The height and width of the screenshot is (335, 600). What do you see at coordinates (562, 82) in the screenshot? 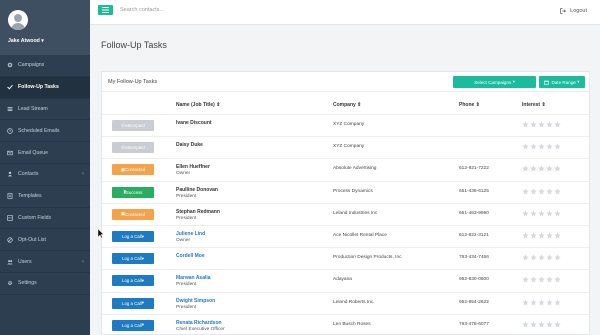
I see `date-range-button: Date Range ▾` at bounding box center [562, 82].